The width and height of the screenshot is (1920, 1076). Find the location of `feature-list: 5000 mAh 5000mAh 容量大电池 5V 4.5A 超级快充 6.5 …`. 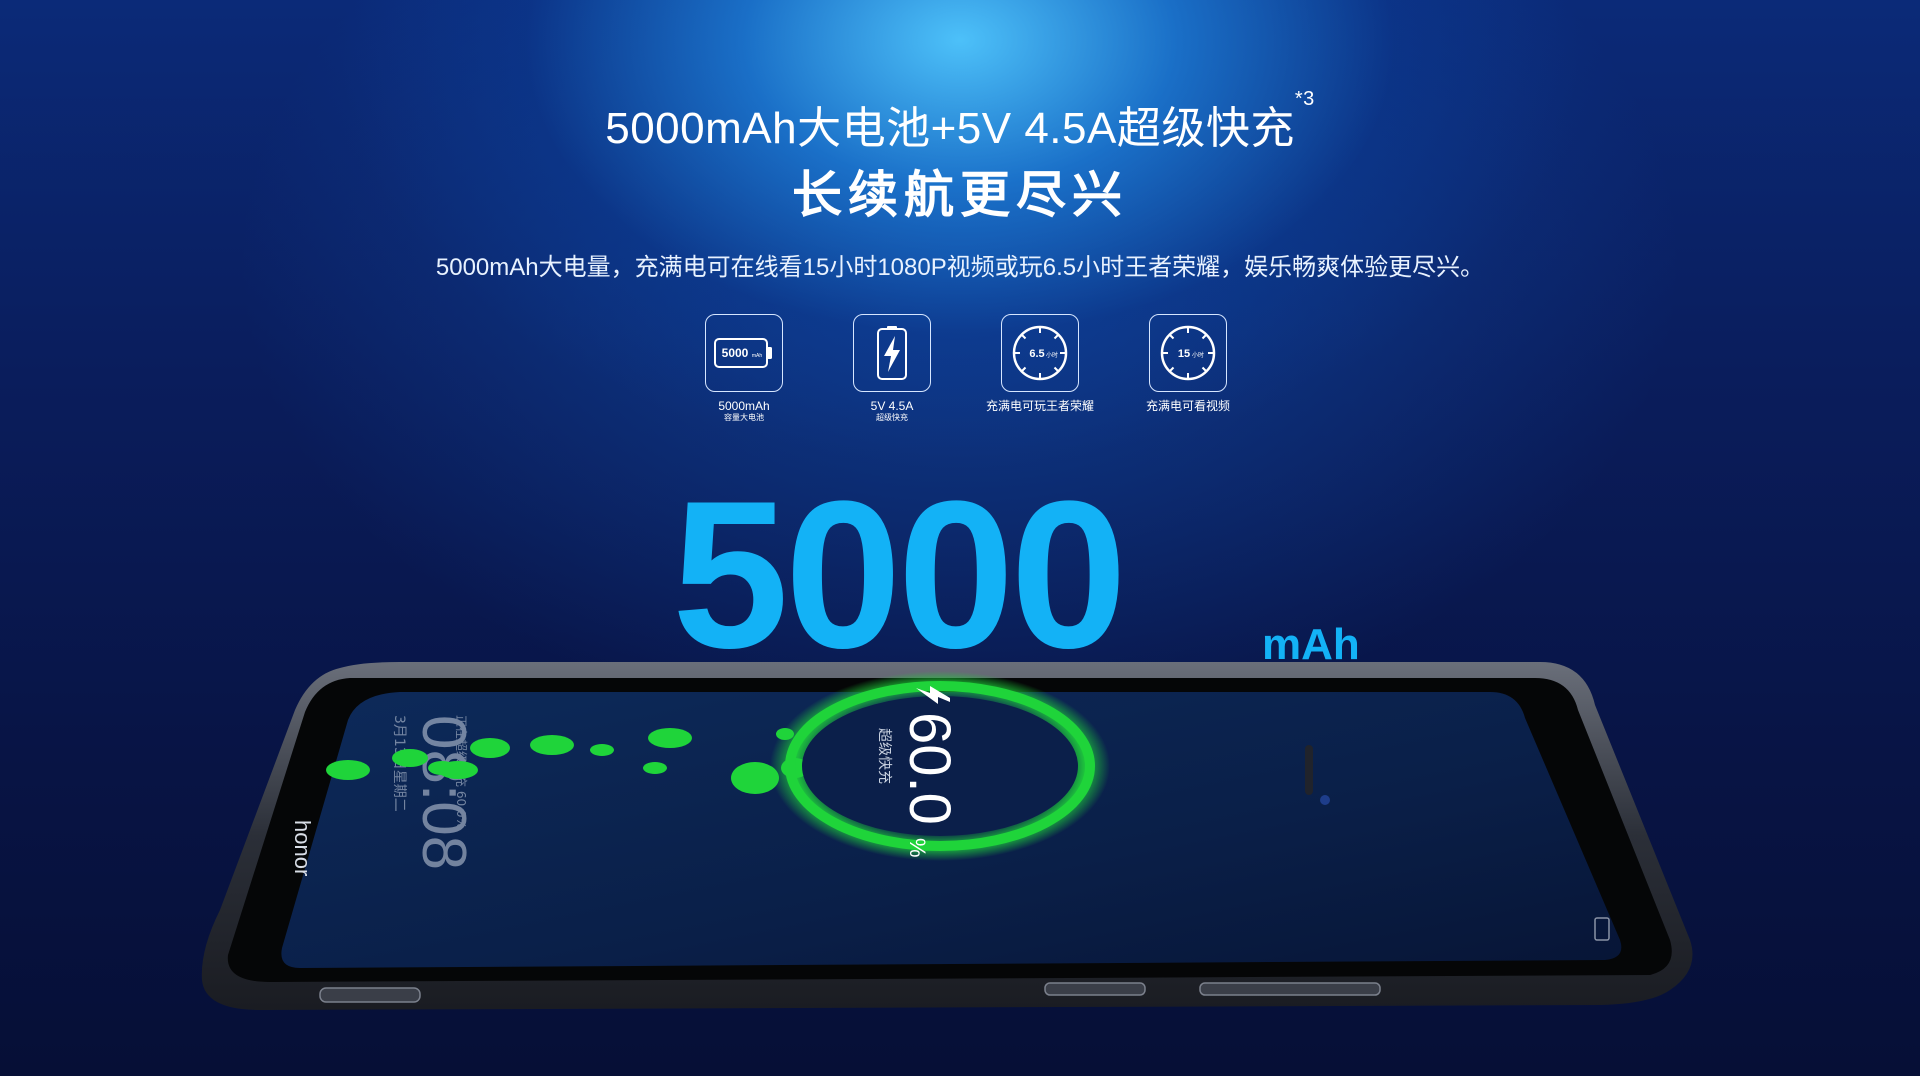

feature-list: 5000 mAh 5000mAh 容量大电池 5V 4.5A 超级快充 6.5 … is located at coordinates (960, 374).